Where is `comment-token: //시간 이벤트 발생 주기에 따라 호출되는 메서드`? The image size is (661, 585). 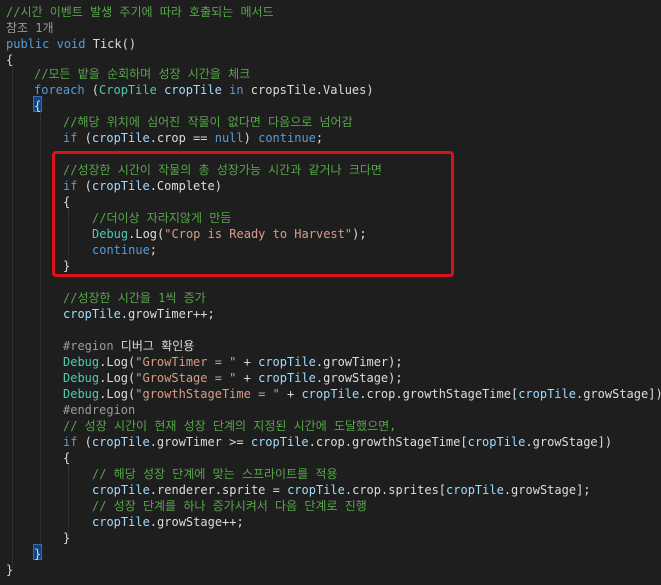
comment-token: //시간 이벤트 발생 주기에 따라 호출되는 메서드 is located at coordinates (140, 12).